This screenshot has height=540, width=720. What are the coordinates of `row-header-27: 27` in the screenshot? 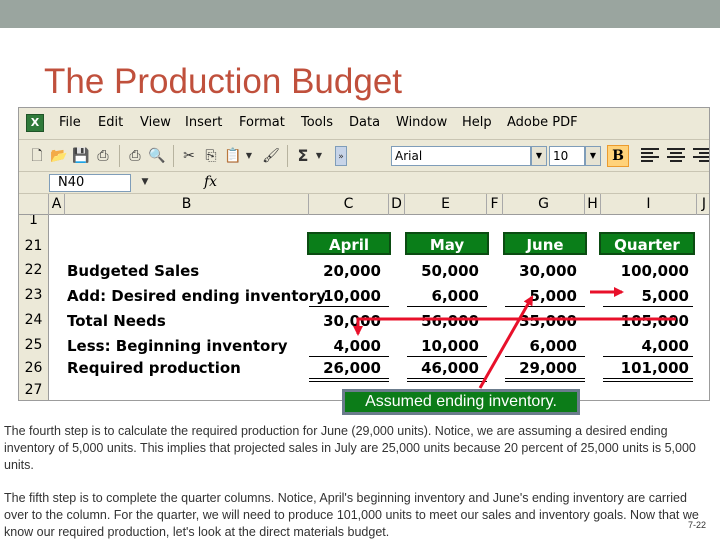 It's located at (34, 389).